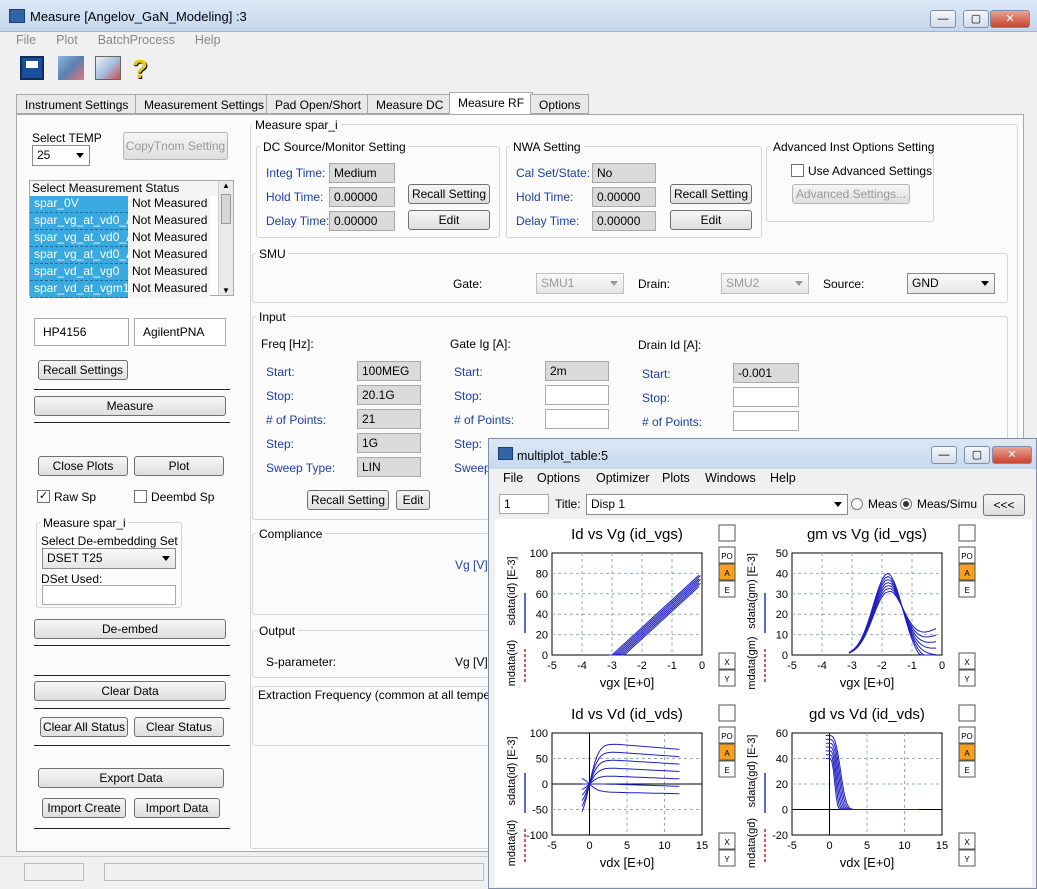 The width and height of the screenshot is (1037, 889). What do you see at coordinates (131, 289) in the screenshot?
I see `status-row: spar_vd_at_vgm1 Not Measured` at bounding box center [131, 289].